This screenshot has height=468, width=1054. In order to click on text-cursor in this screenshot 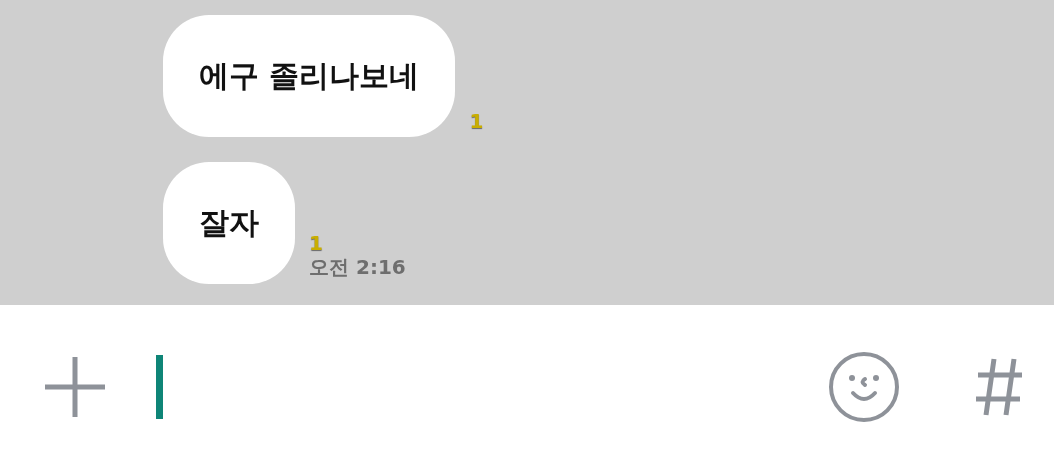, I will do `click(159, 386)`.